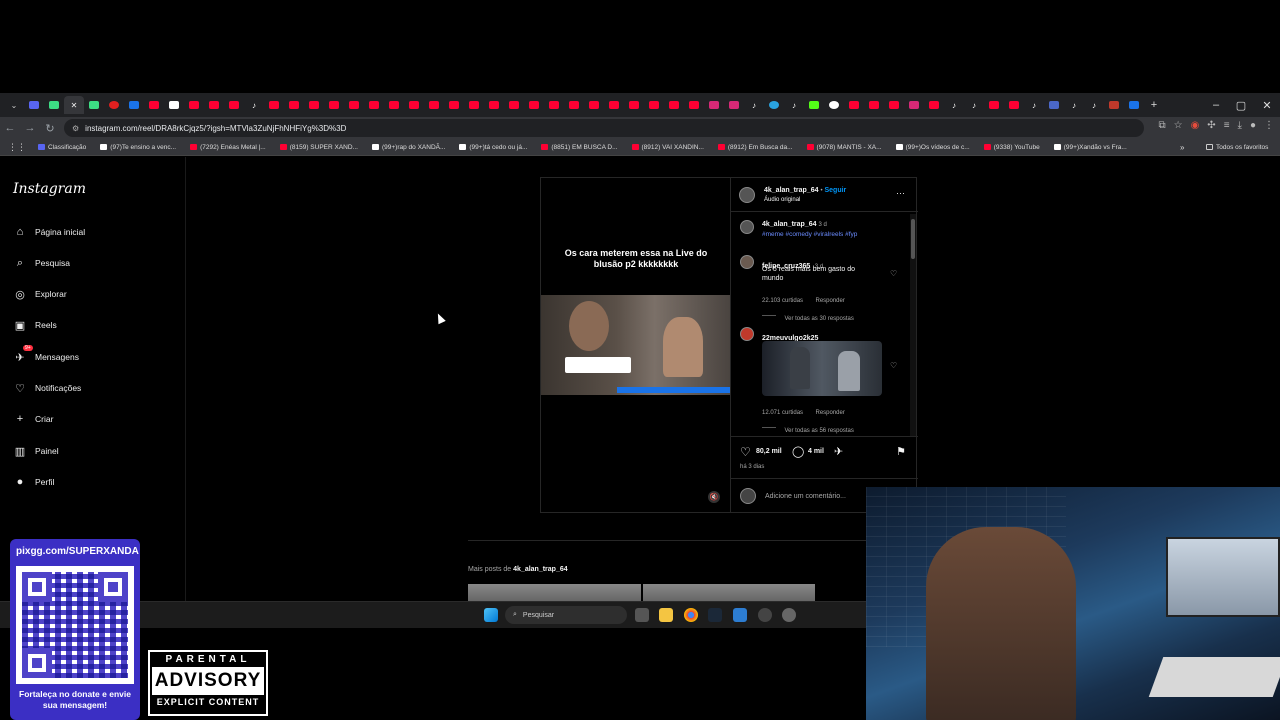  What do you see at coordinates (1211, 125) in the screenshot?
I see `extensions-puzzle-icon: ✣` at bounding box center [1211, 125].